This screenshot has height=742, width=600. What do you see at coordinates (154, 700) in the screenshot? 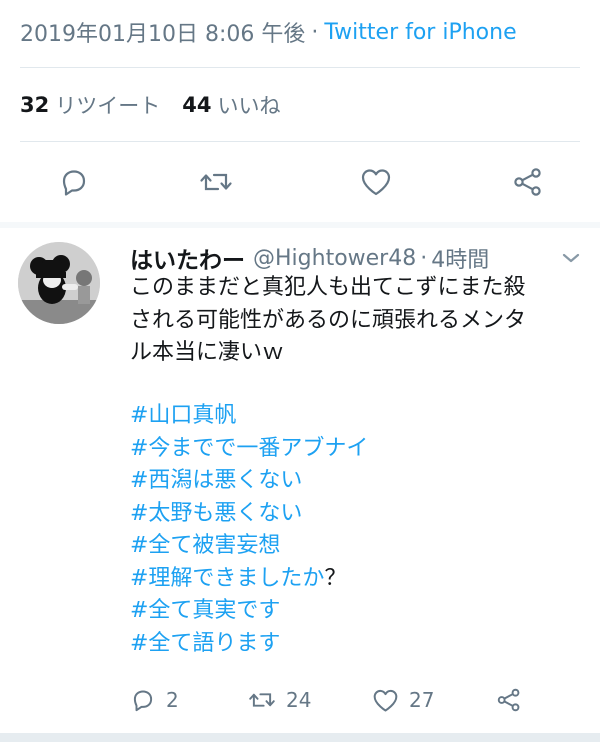
I see `reply-button: 2` at bounding box center [154, 700].